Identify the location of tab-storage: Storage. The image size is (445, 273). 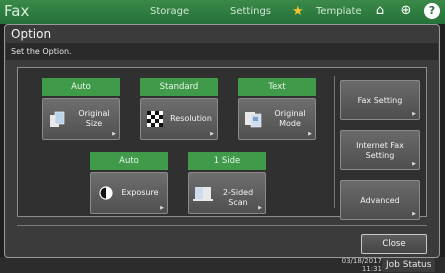
(169, 11).